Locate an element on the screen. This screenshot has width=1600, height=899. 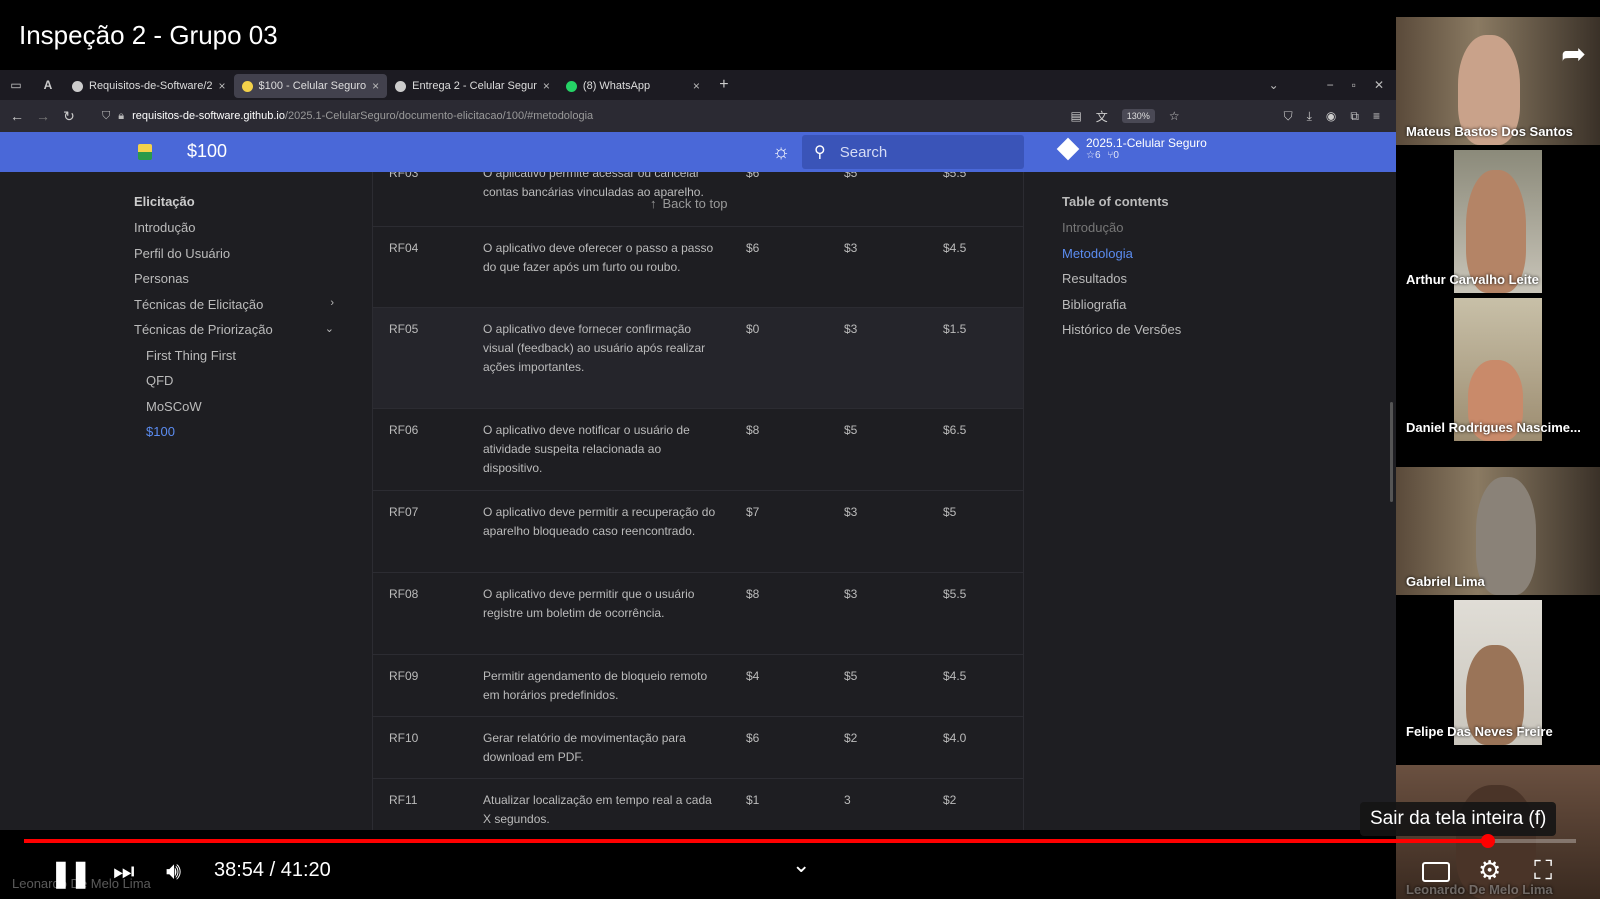
value-3: $4.5 is located at coordinates (955, 676).